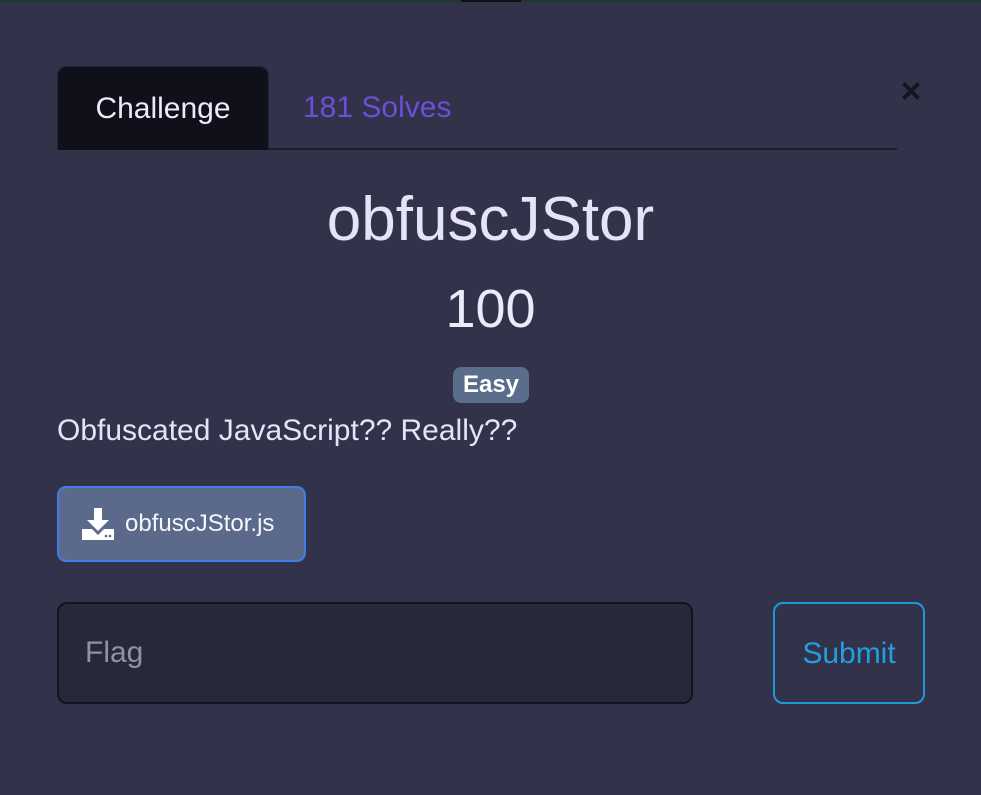 The image size is (981, 795). Describe the element at coordinates (911, 91) in the screenshot. I see `close-icon: ×` at that location.